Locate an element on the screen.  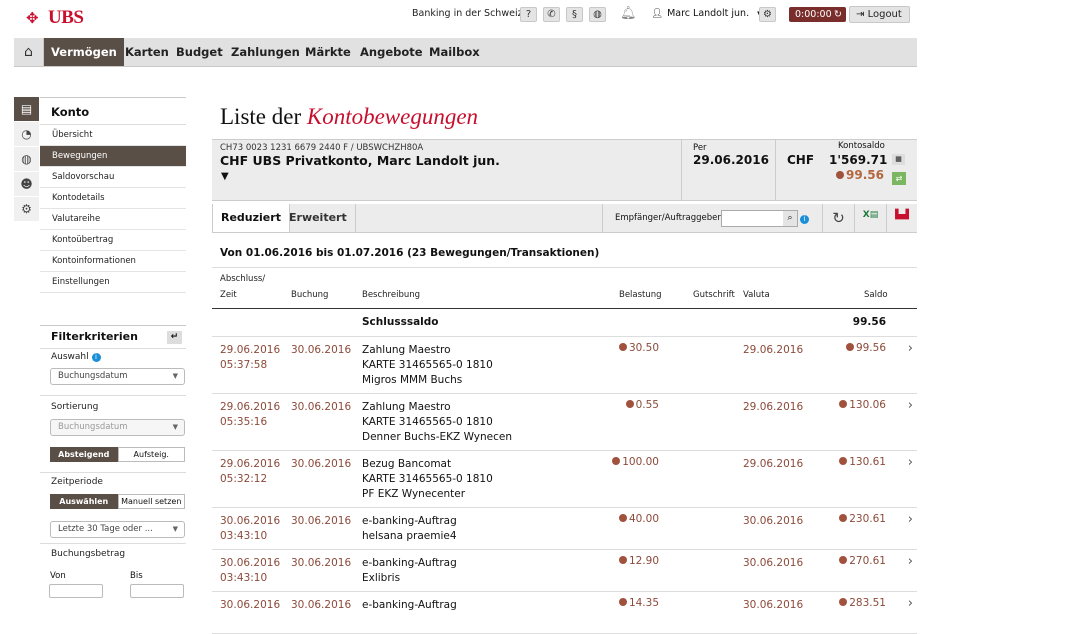
period-mode-toggle: Auswählen Manuell setzen is located at coordinates (117, 501).